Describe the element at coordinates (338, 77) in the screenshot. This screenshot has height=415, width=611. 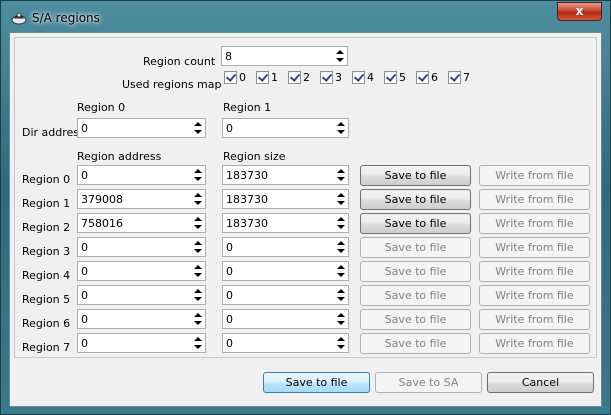
I see `used-region-checkbox-label: 3` at that location.